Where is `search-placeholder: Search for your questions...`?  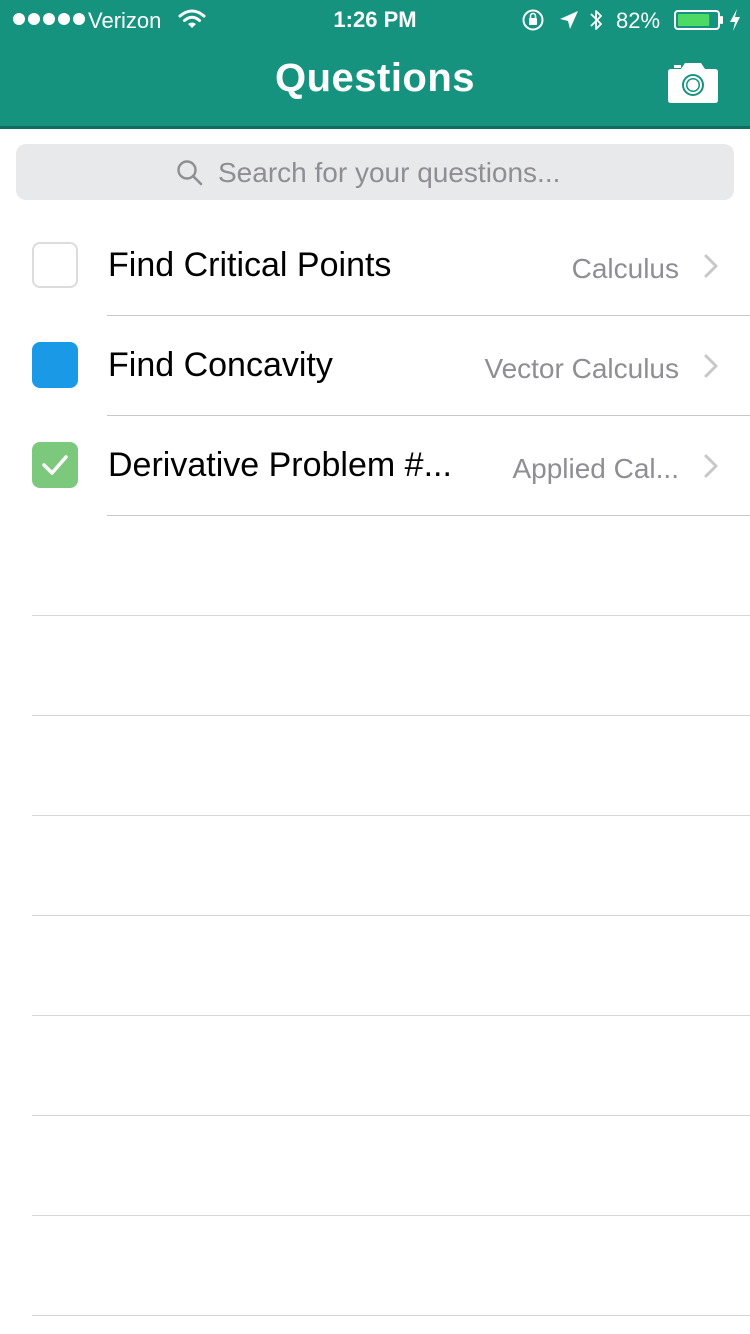 search-placeholder: Search for your questions... is located at coordinates (389, 172).